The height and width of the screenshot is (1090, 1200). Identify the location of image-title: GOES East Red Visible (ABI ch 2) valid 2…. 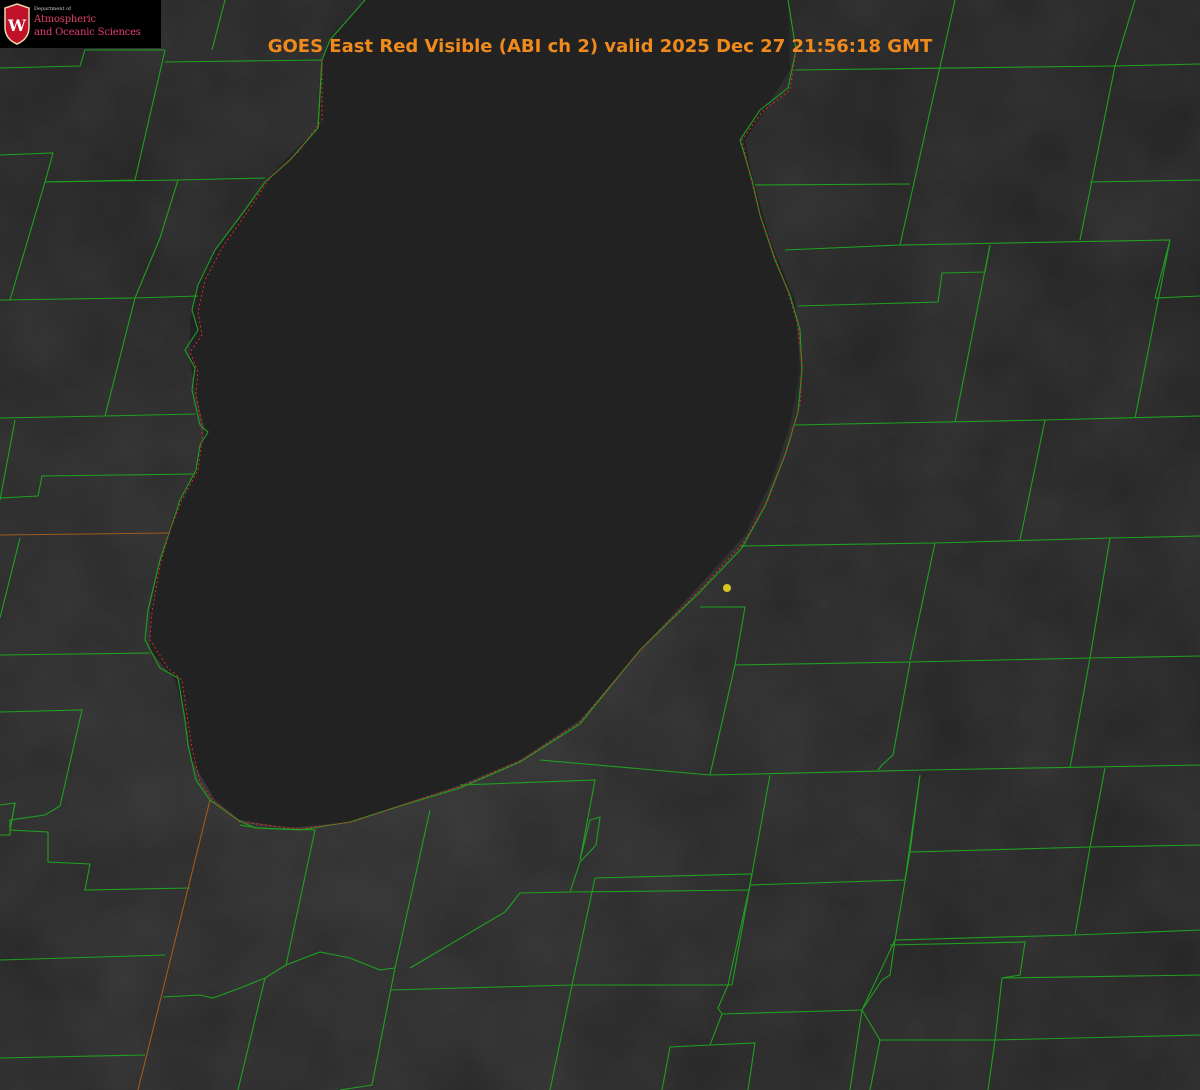
(600, 46).